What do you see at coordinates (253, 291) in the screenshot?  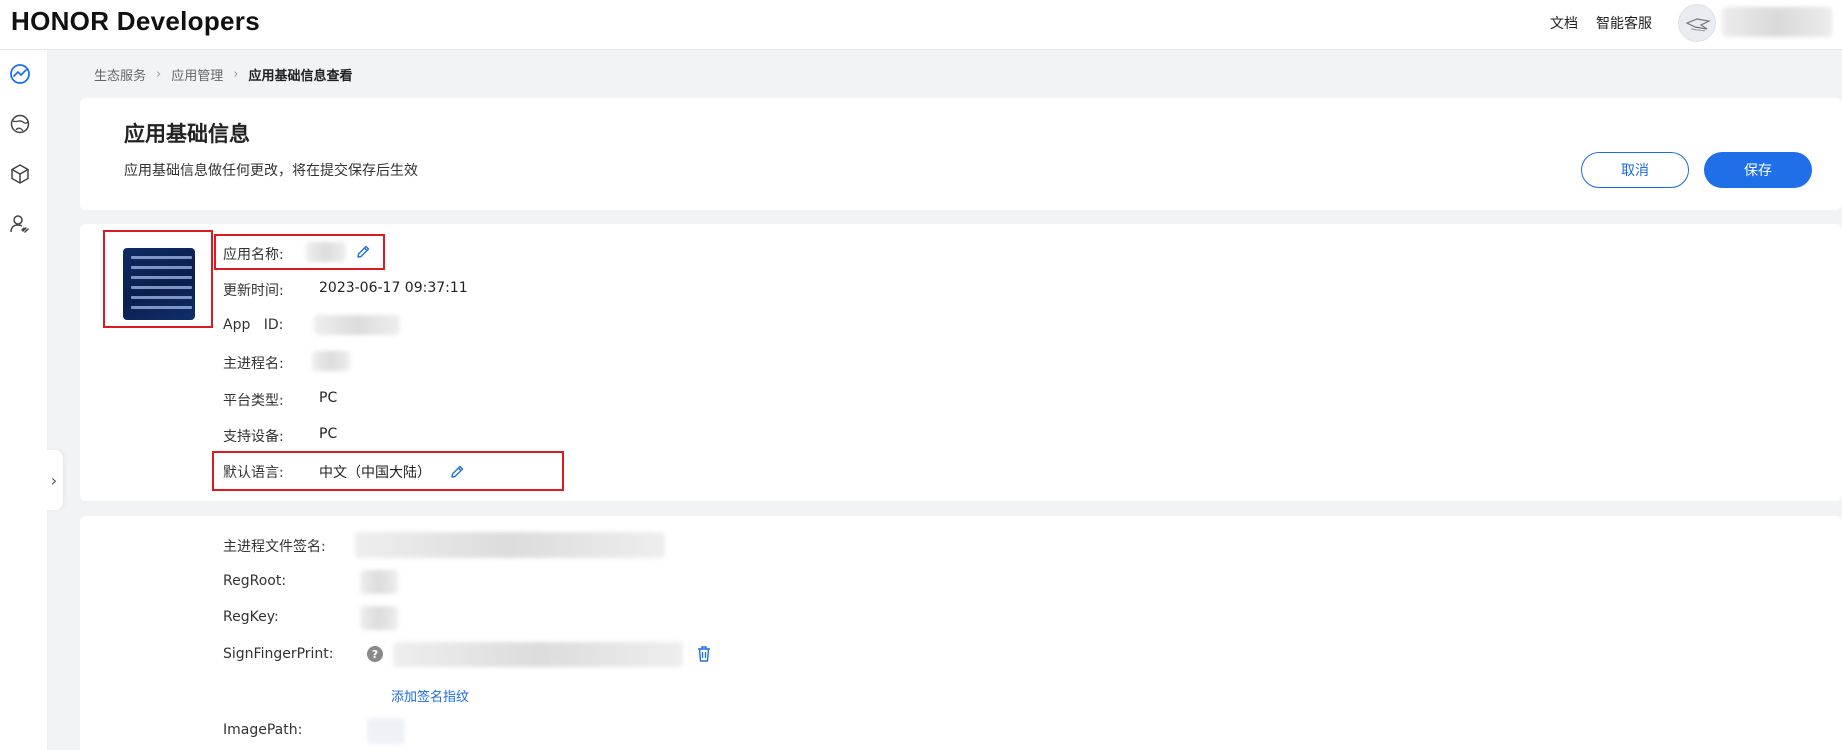 I see `update-time-label: 更新时间:` at bounding box center [253, 291].